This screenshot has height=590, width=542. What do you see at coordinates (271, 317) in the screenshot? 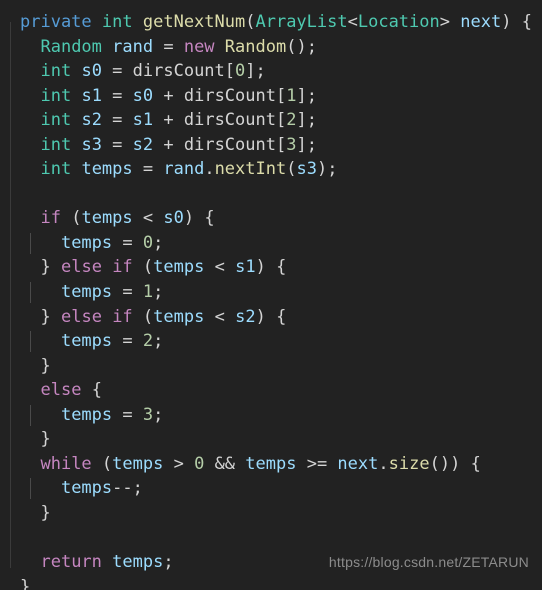
I see `code-line: } else if (temps < s2) {` at bounding box center [271, 317].